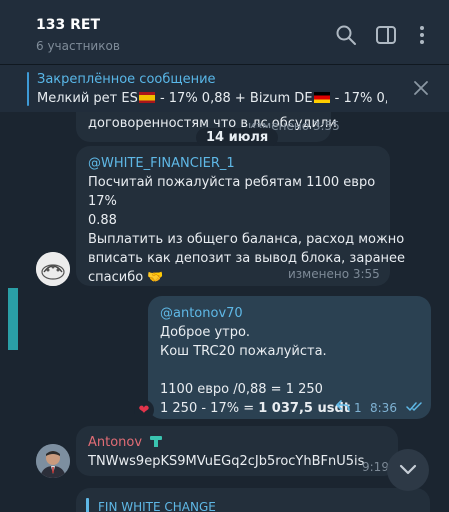 Image resolution: width=449 pixels, height=512 pixels. What do you see at coordinates (78, 46) in the screenshot?
I see `chat-member-count: 6 участников` at bounding box center [78, 46].